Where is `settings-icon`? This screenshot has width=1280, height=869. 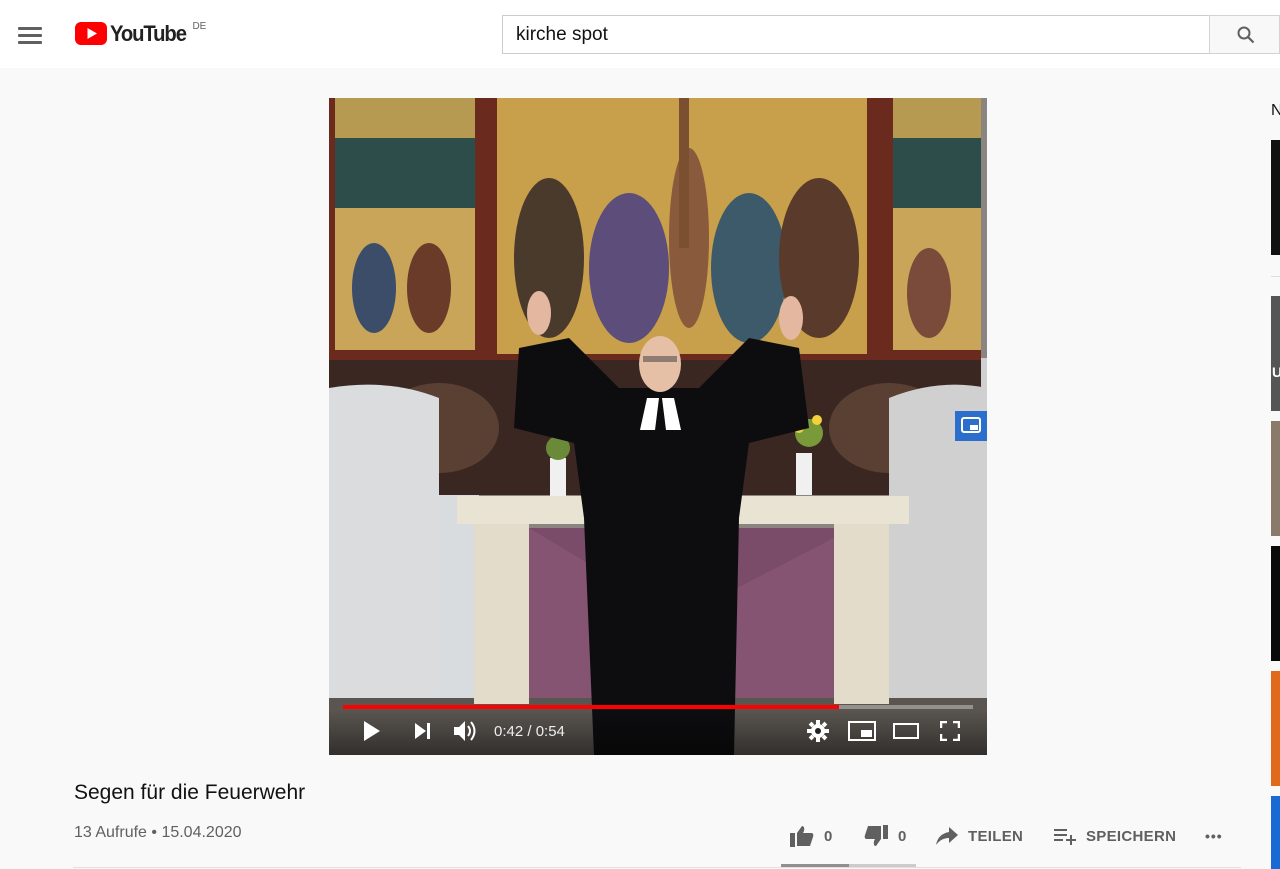
settings-icon is located at coordinates (818, 731).